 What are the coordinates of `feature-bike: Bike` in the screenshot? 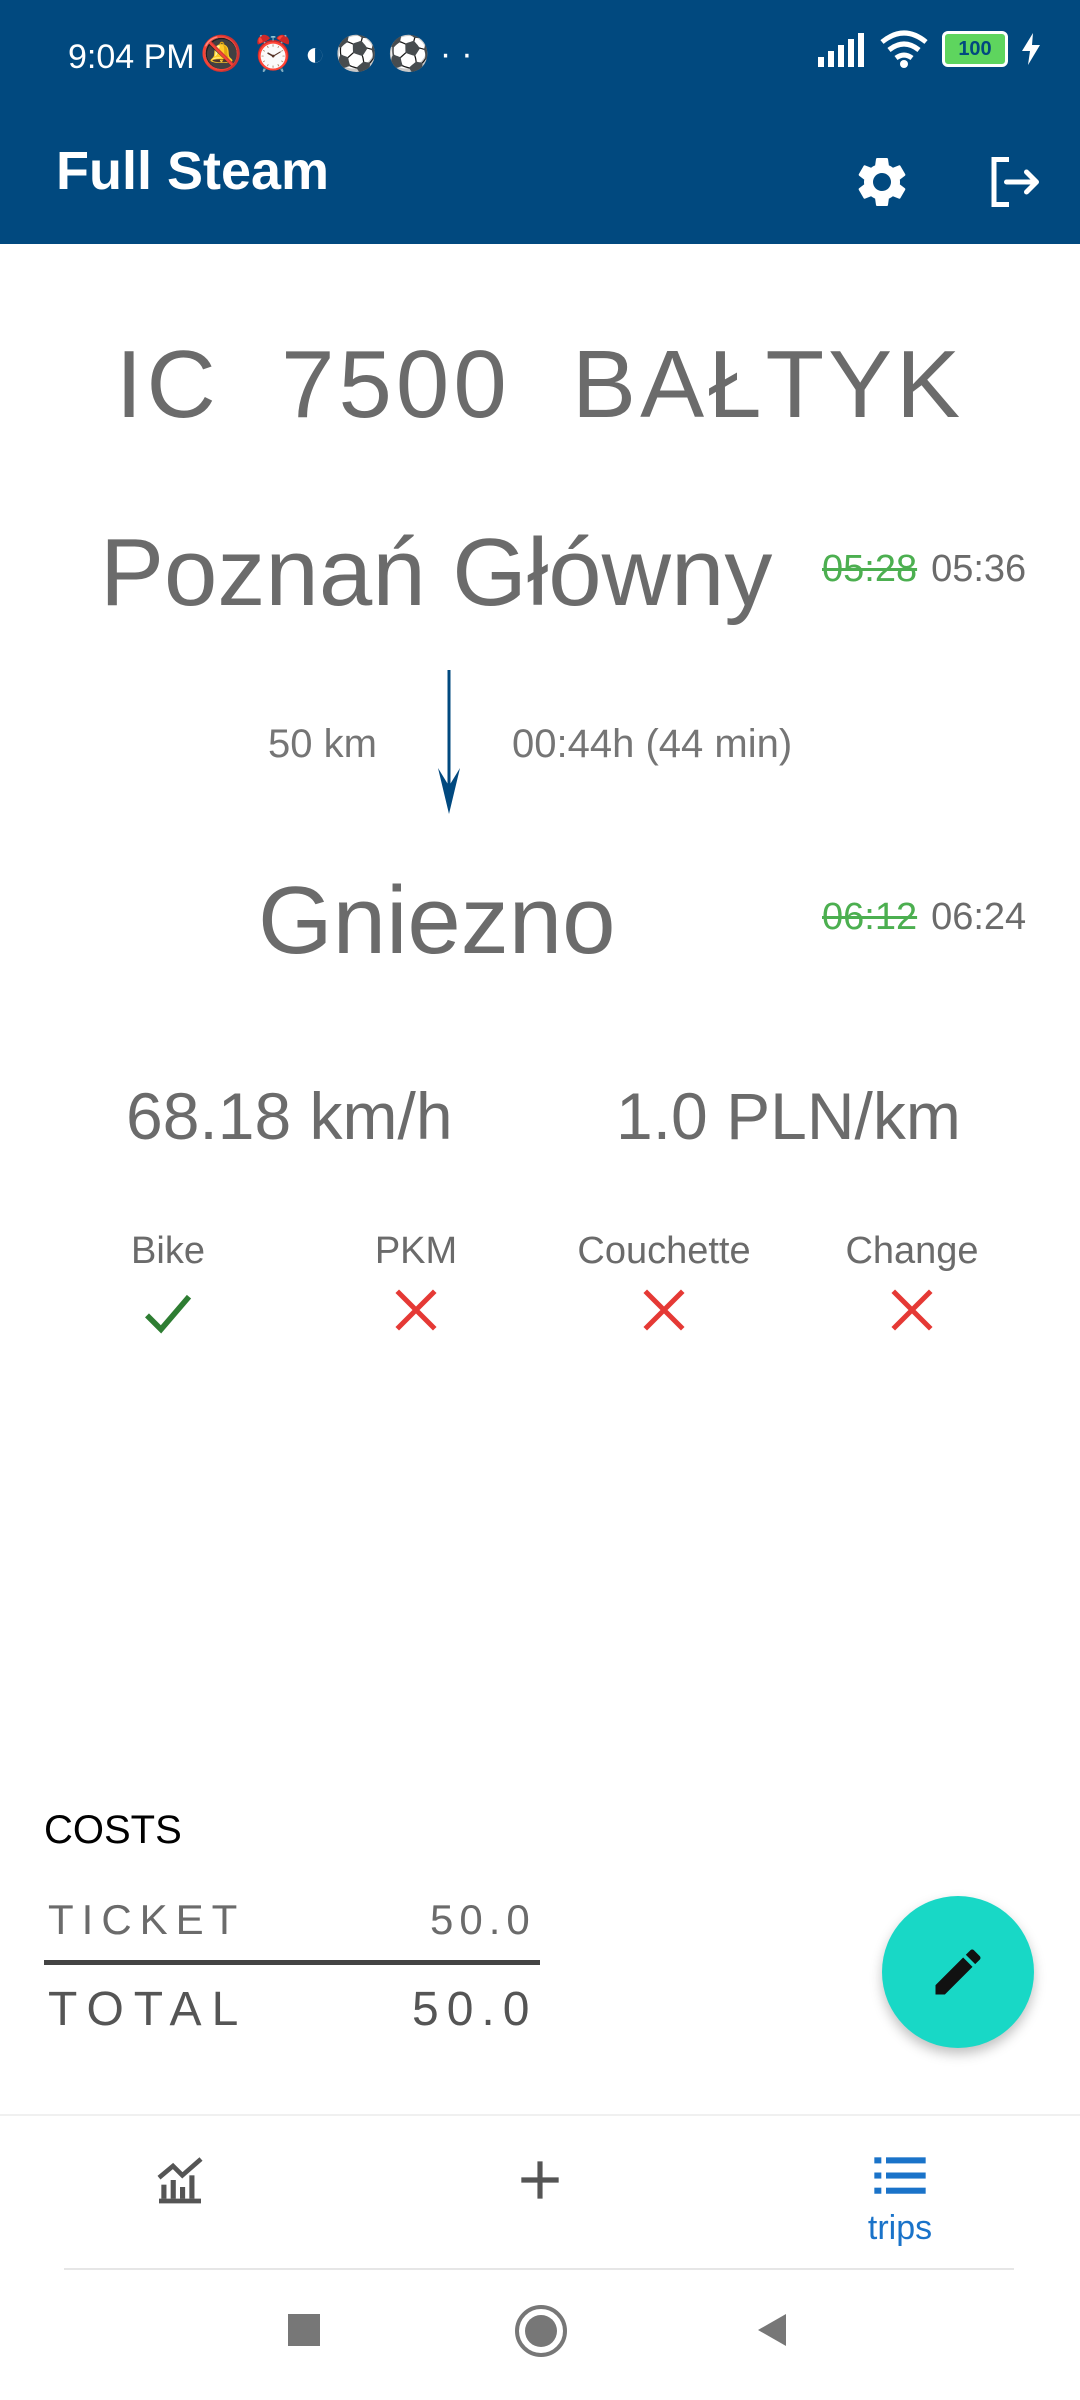 It's located at (168, 1285).